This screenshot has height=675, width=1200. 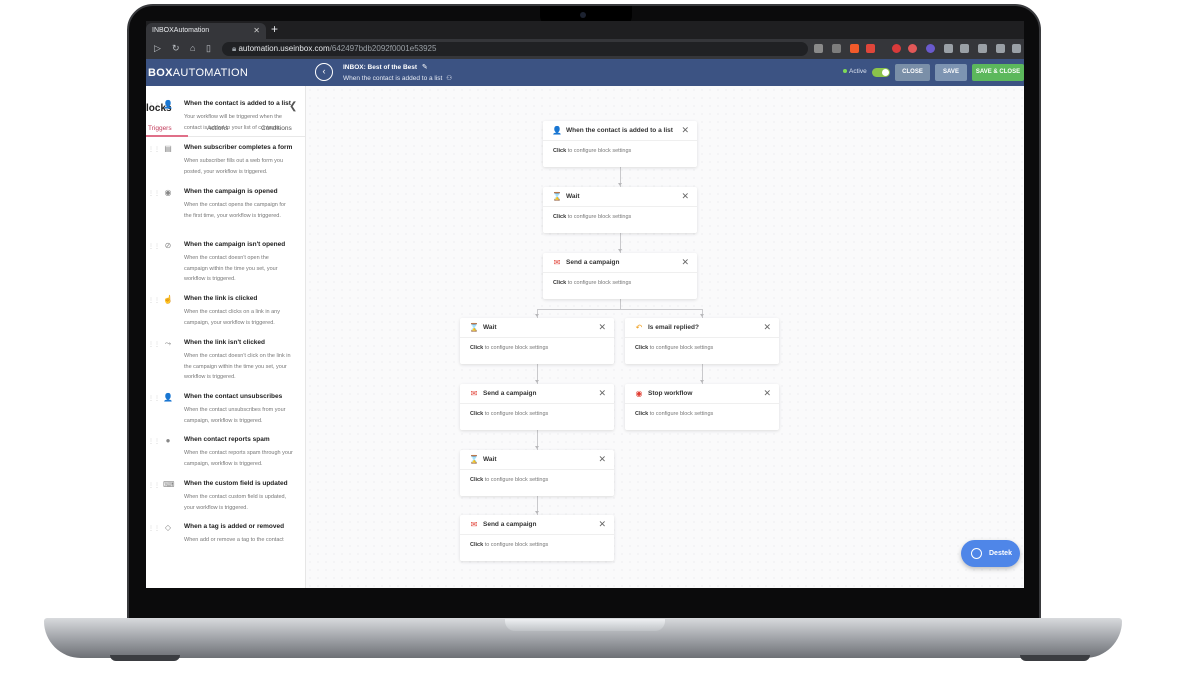 What do you see at coordinates (192, 48) in the screenshot?
I see `home-icon: ⌂` at bounding box center [192, 48].